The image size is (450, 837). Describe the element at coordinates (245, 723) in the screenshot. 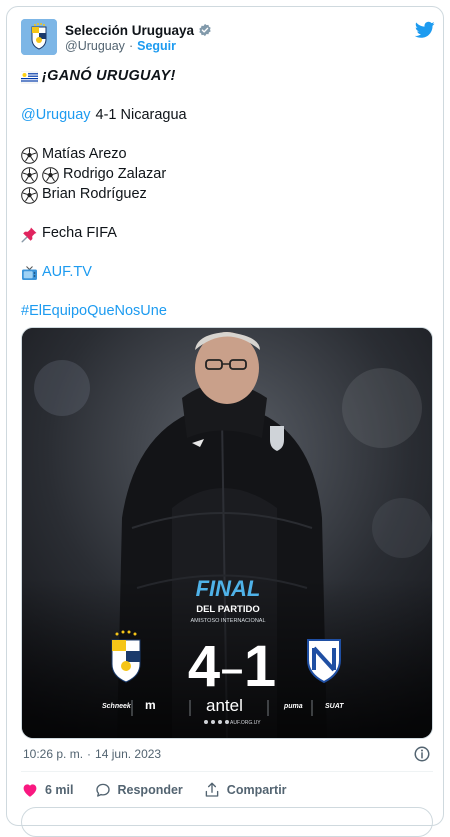

I see `auf-web: AUF.ORG.UY` at that location.